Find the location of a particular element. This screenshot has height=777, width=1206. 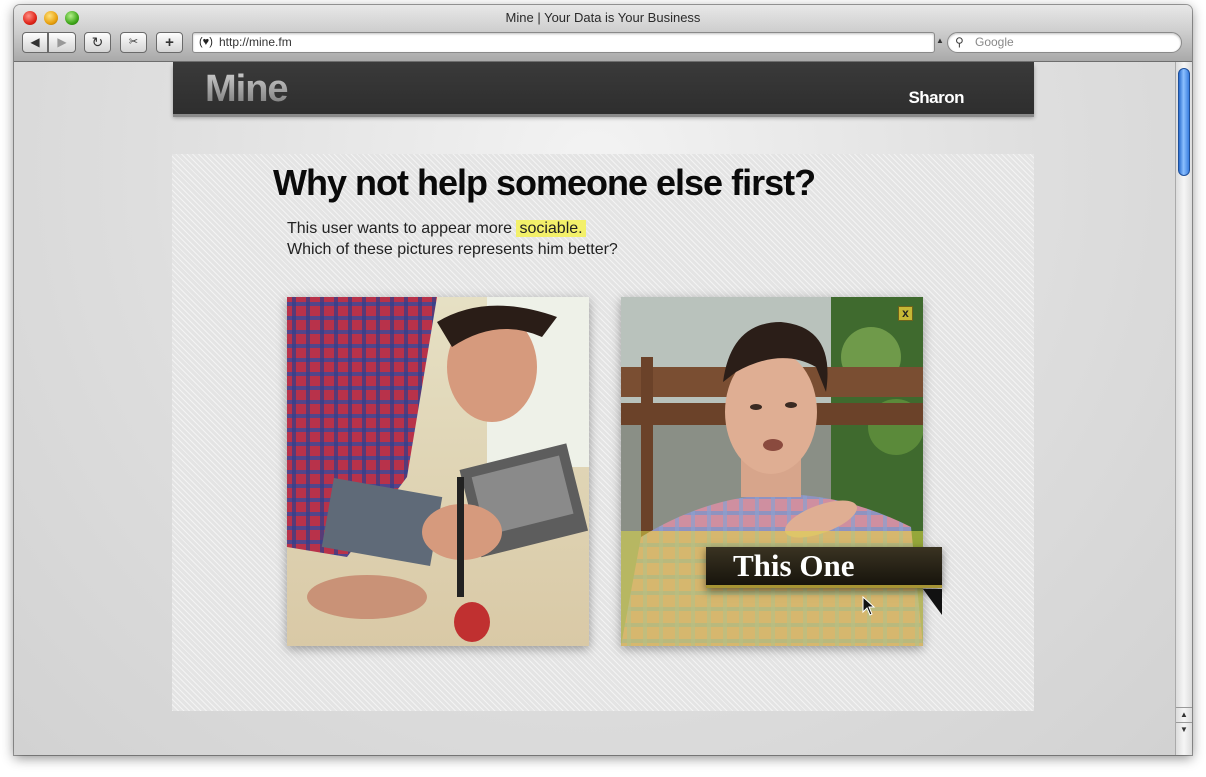

trait-highlight: sociable. is located at coordinates (551, 228).